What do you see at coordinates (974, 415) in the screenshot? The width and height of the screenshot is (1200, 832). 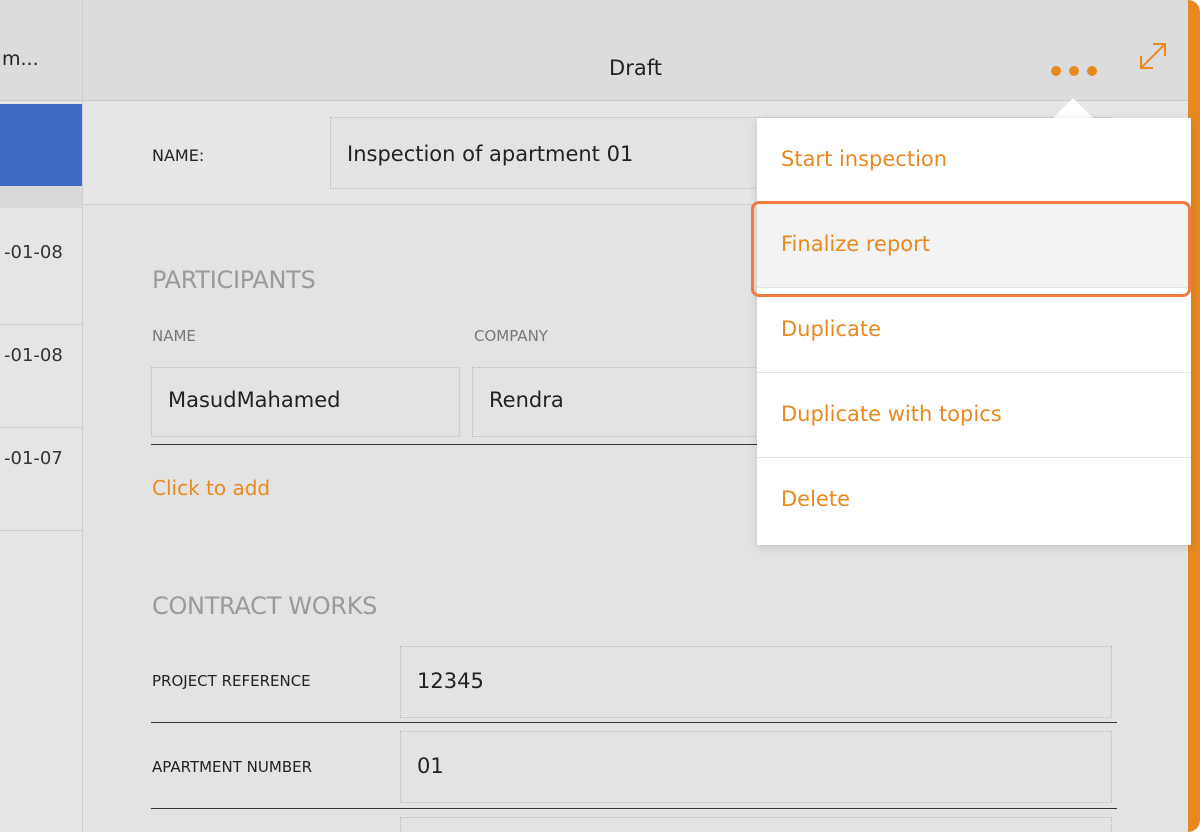 I see `menu-item-duplicate-with-topics: Duplicate with topics` at bounding box center [974, 415].